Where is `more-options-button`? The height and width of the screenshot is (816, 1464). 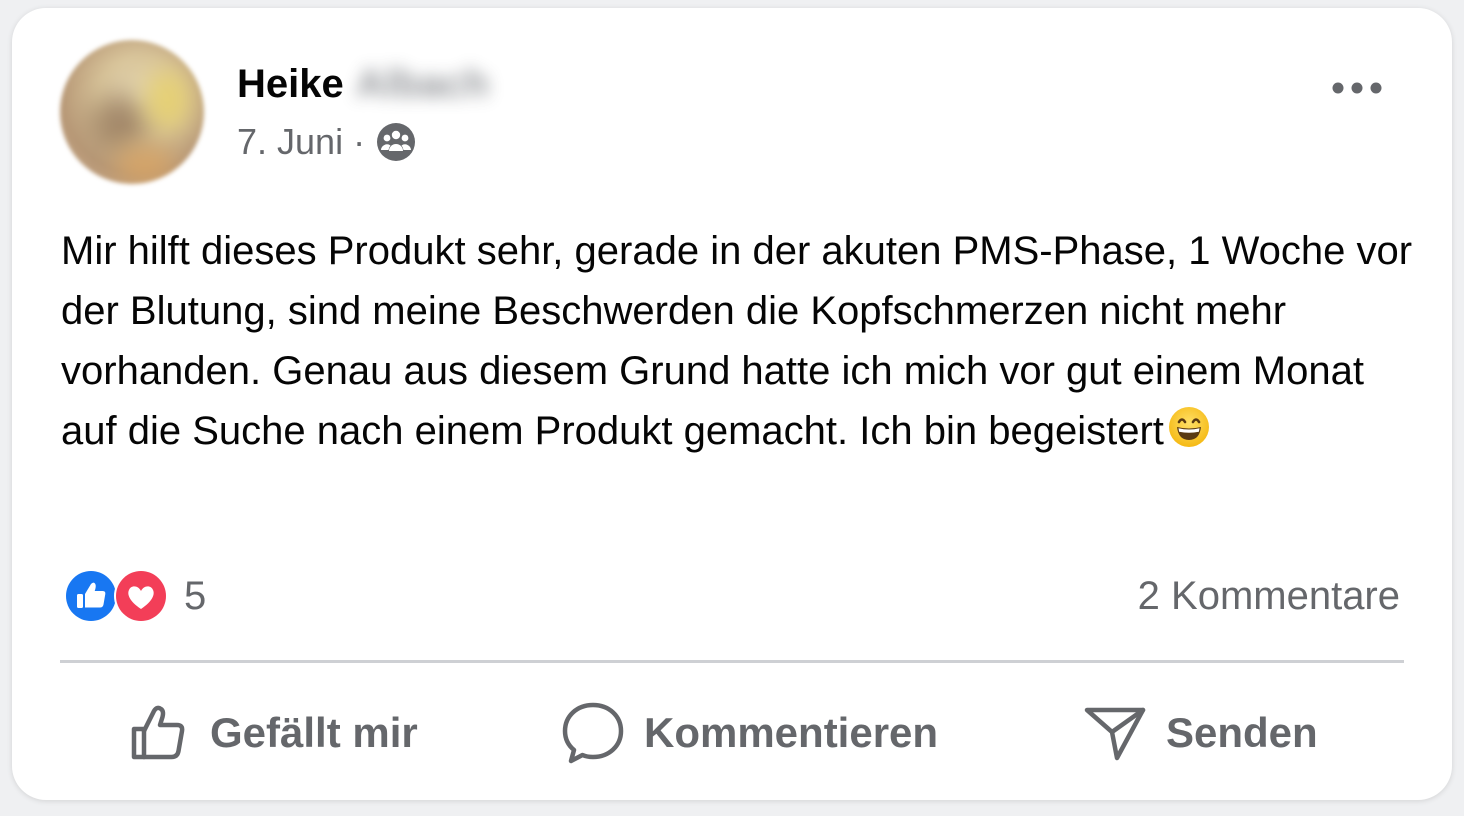
more-options-button is located at coordinates (1357, 88).